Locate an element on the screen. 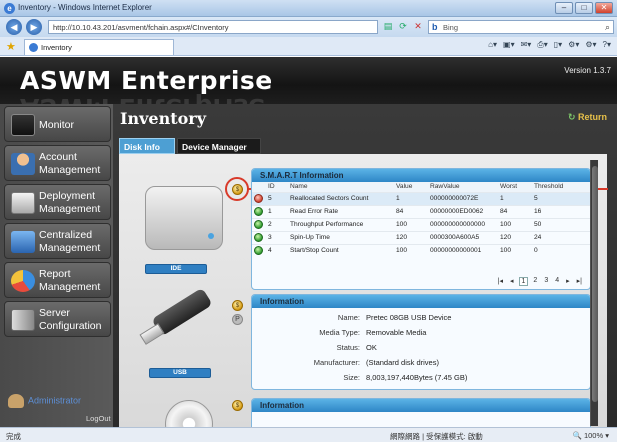 The image size is (617, 442). pager-page-2: 2 is located at coordinates (535, 281).